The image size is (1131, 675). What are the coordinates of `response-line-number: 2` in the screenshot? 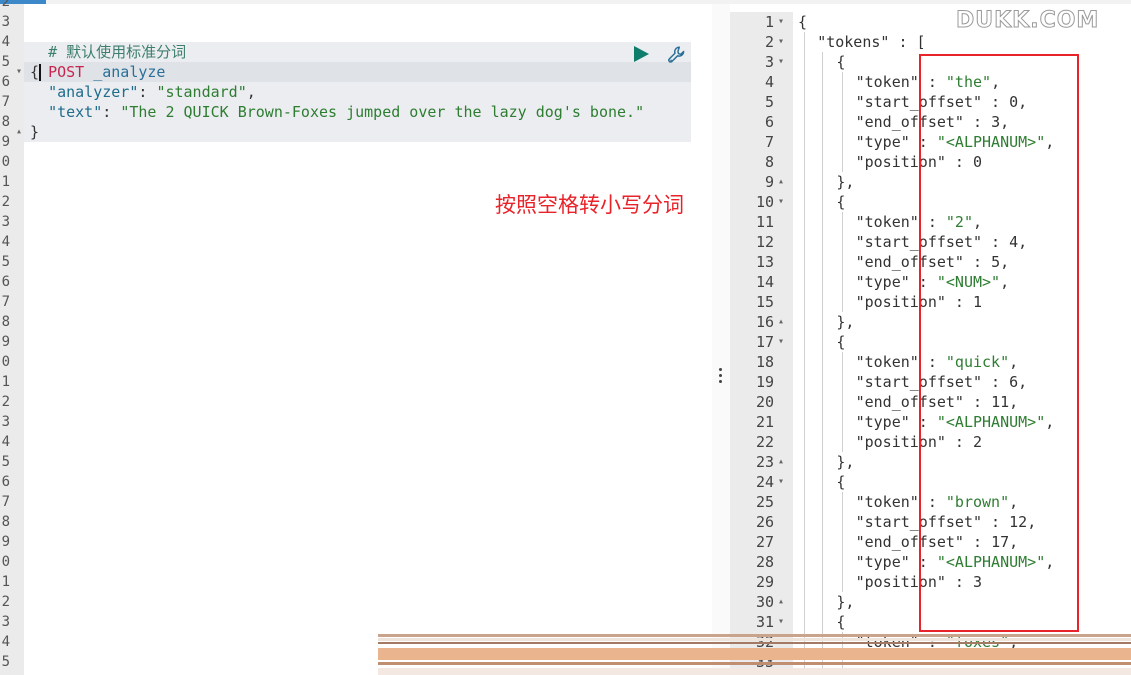 It's located at (769, 42).